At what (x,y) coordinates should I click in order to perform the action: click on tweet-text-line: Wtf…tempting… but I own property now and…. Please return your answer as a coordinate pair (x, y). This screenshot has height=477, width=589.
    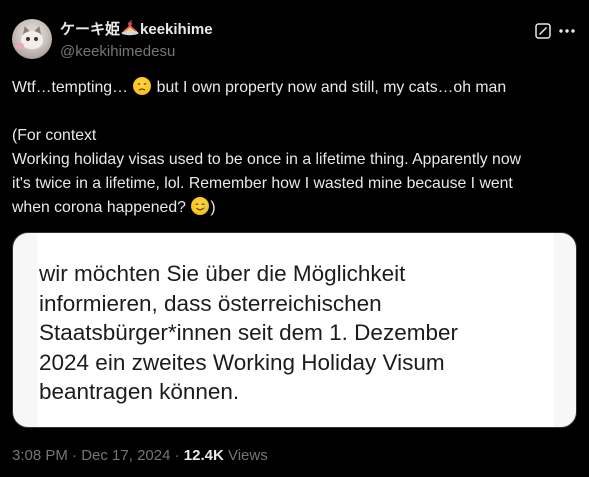
    Looking at the image, I should click on (297, 88).